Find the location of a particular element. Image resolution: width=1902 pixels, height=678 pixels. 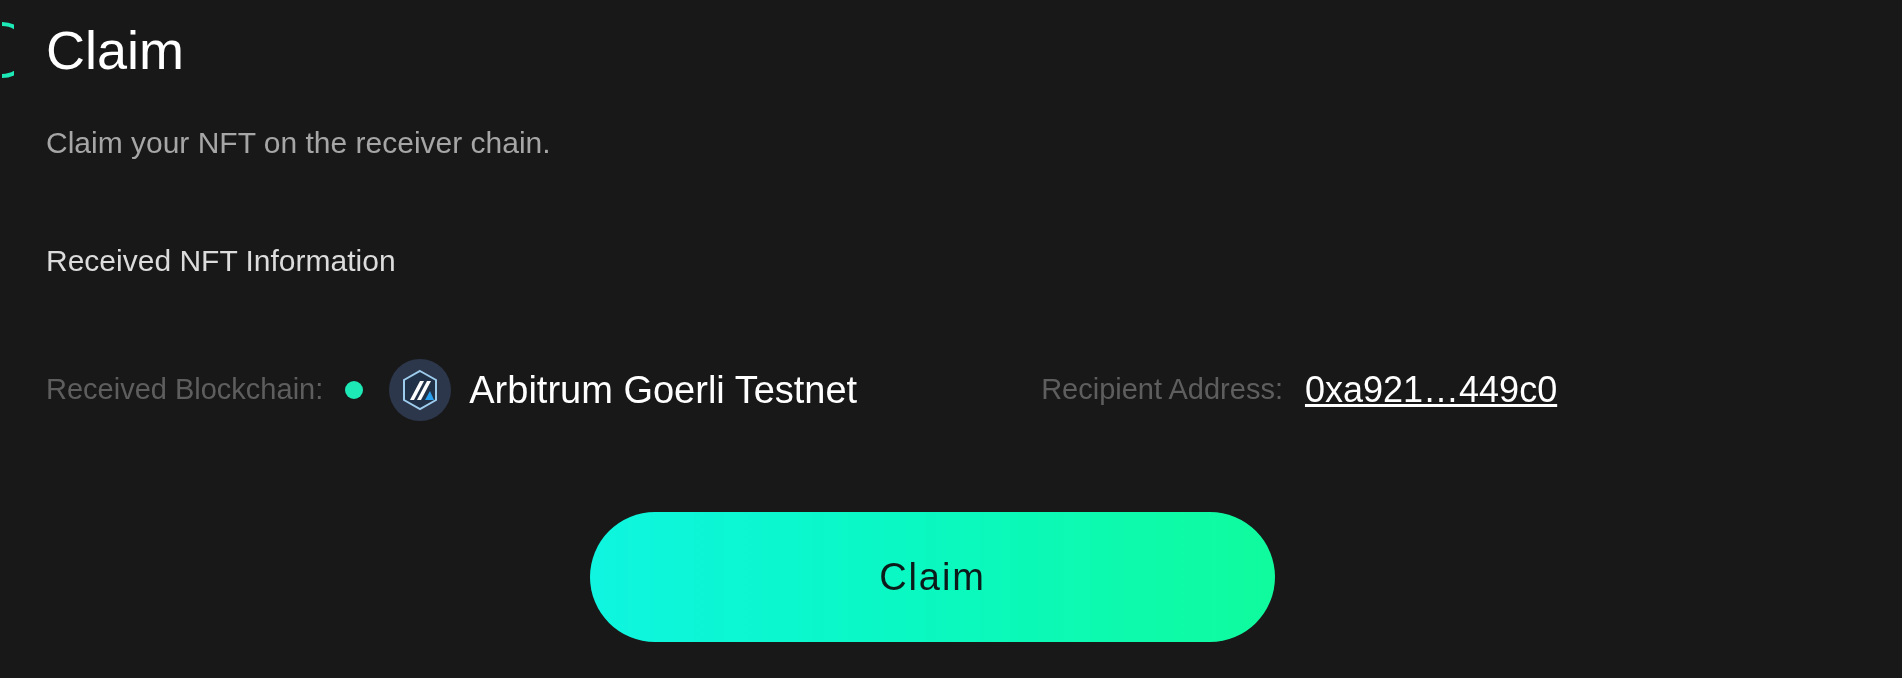

claim-button: Claim is located at coordinates (932, 577).